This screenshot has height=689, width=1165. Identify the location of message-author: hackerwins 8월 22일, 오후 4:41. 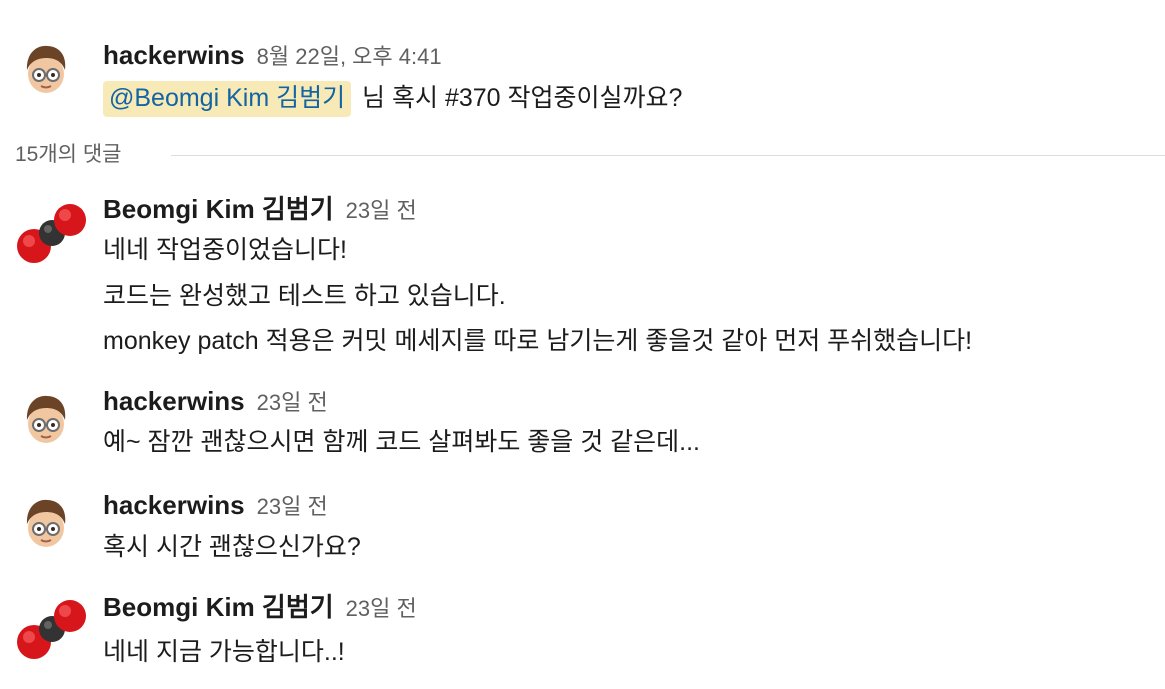
(272, 56).